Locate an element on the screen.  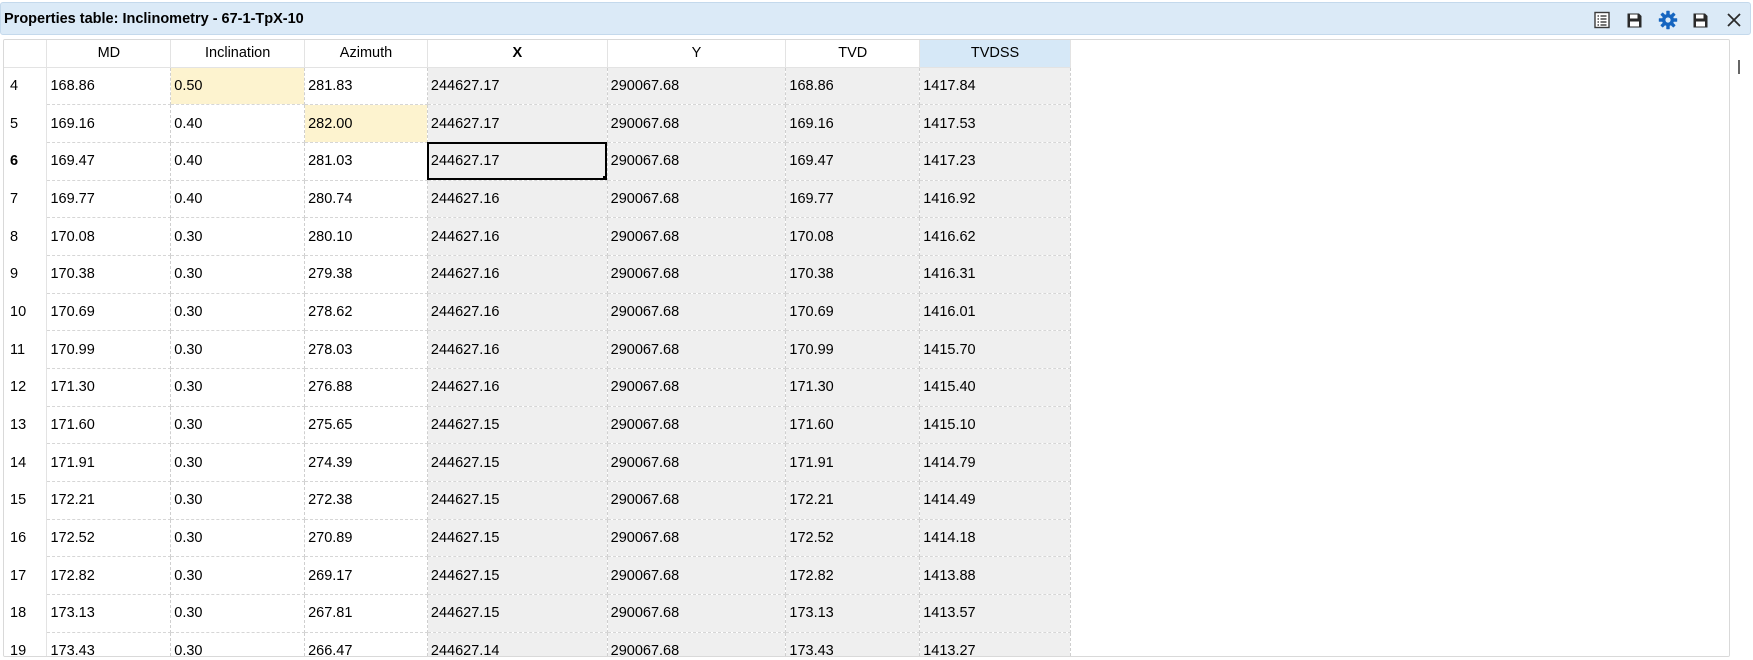
cell-azimuth: 279.38 is located at coordinates (366, 274).